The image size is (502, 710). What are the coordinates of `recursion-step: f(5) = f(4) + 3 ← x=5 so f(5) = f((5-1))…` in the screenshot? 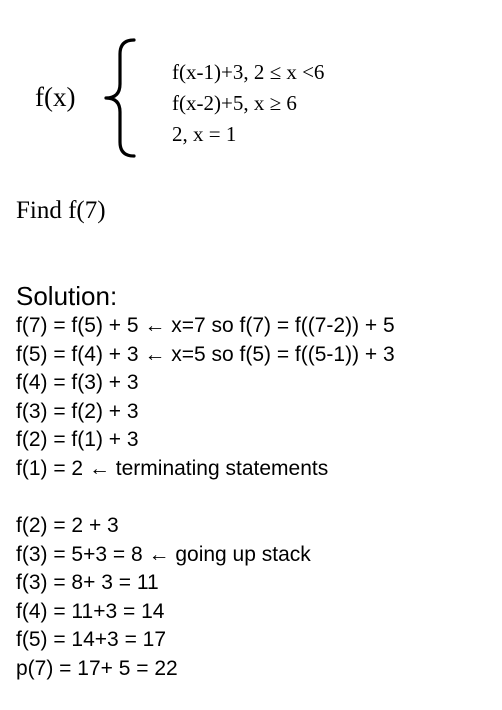 It's located at (205, 354).